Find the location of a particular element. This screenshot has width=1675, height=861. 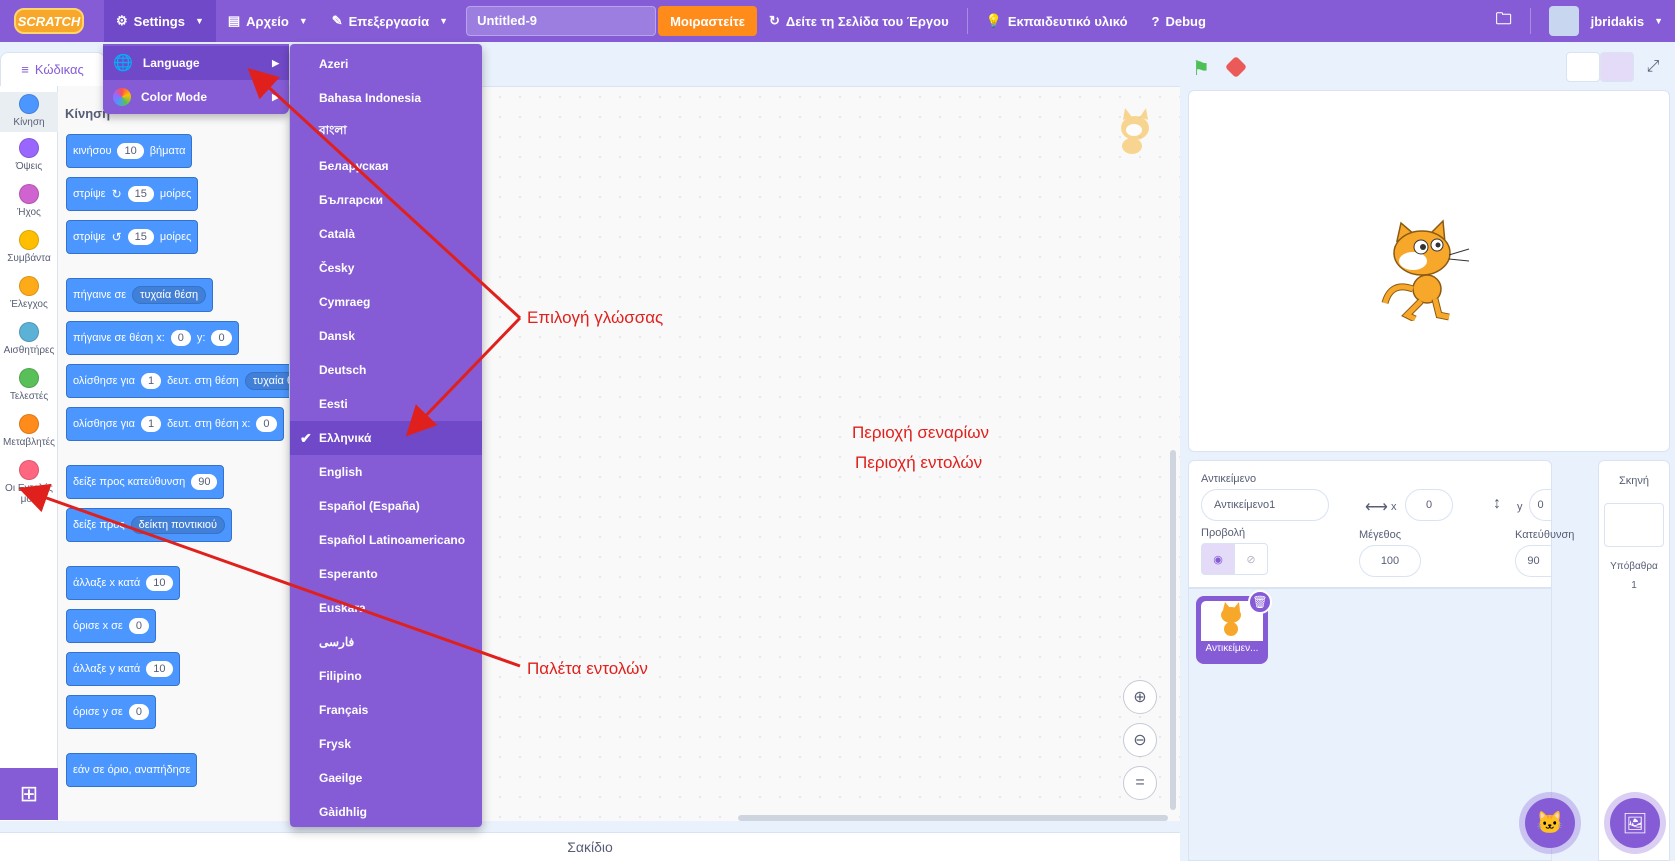

category-events: Συμβάντα is located at coordinates (29, 247).